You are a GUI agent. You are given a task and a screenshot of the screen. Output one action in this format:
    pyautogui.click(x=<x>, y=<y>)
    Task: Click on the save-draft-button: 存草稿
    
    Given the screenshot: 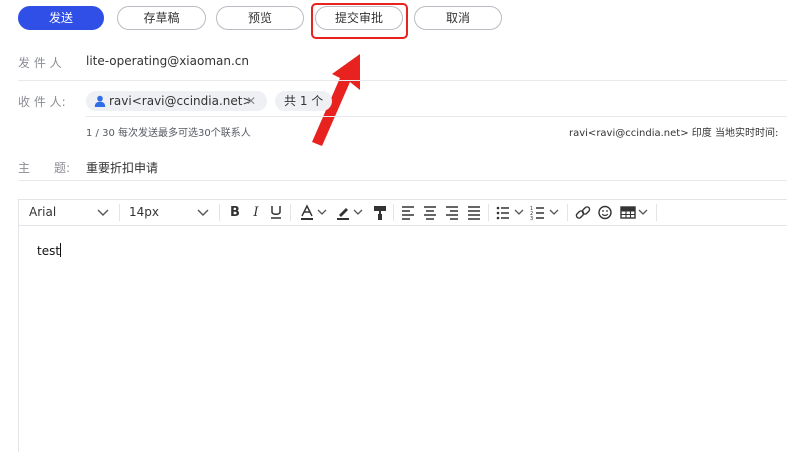 What is the action you would take?
    pyautogui.click(x=161, y=18)
    